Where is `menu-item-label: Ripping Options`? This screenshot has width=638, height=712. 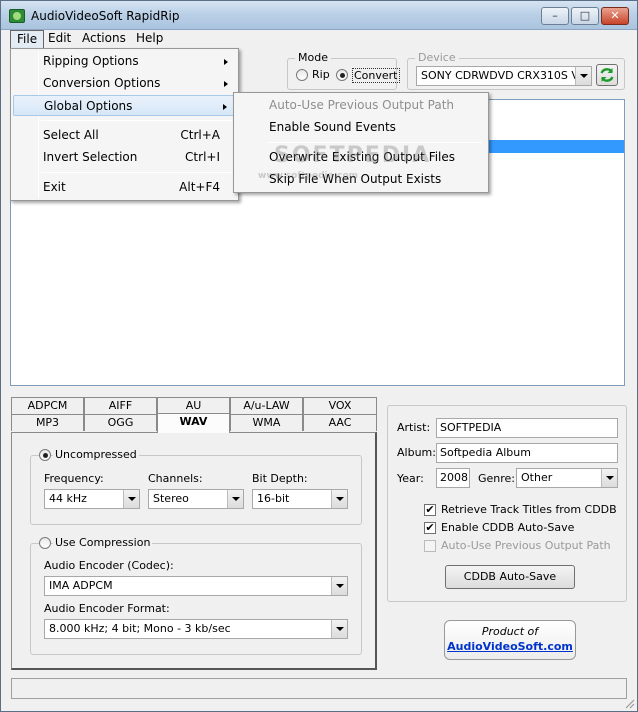
menu-item-label: Ripping Options is located at coordinates (91, 61).